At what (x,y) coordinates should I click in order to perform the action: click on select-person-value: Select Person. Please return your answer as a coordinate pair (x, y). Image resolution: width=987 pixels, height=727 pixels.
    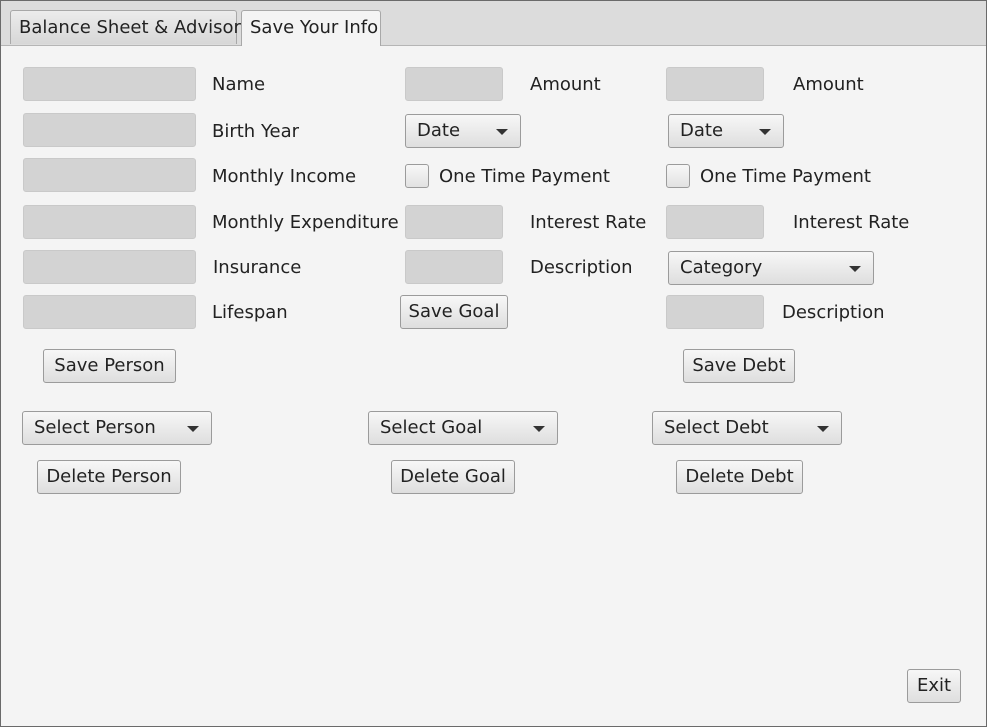
    Looking at the image, I should click on (95, 427).